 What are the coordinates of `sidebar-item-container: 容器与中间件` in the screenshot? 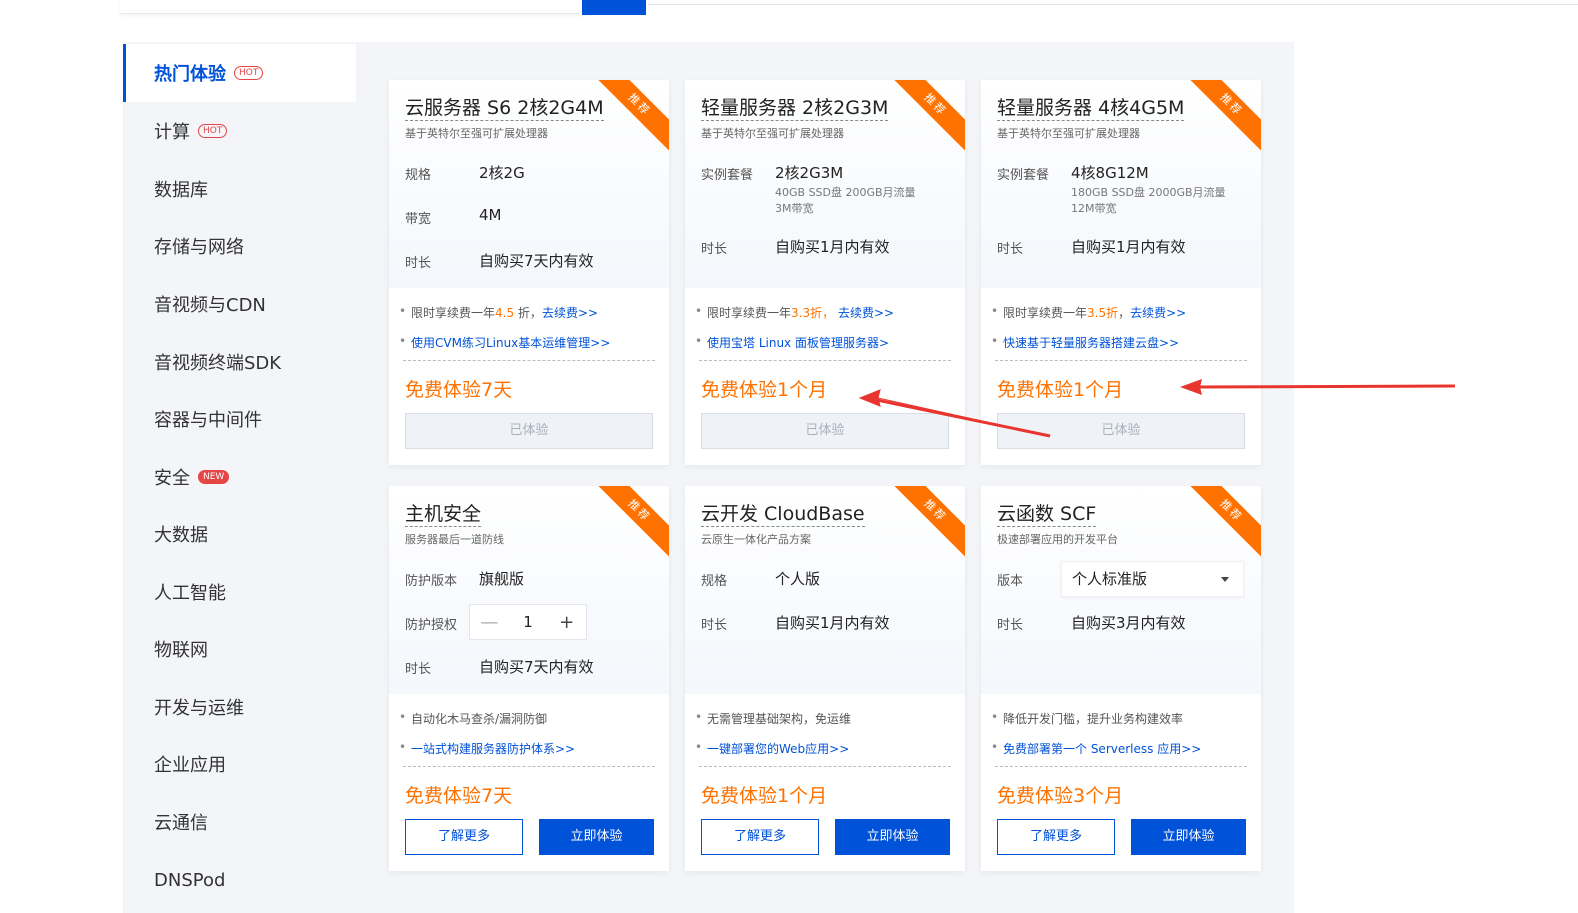 It's located at (240, 419).